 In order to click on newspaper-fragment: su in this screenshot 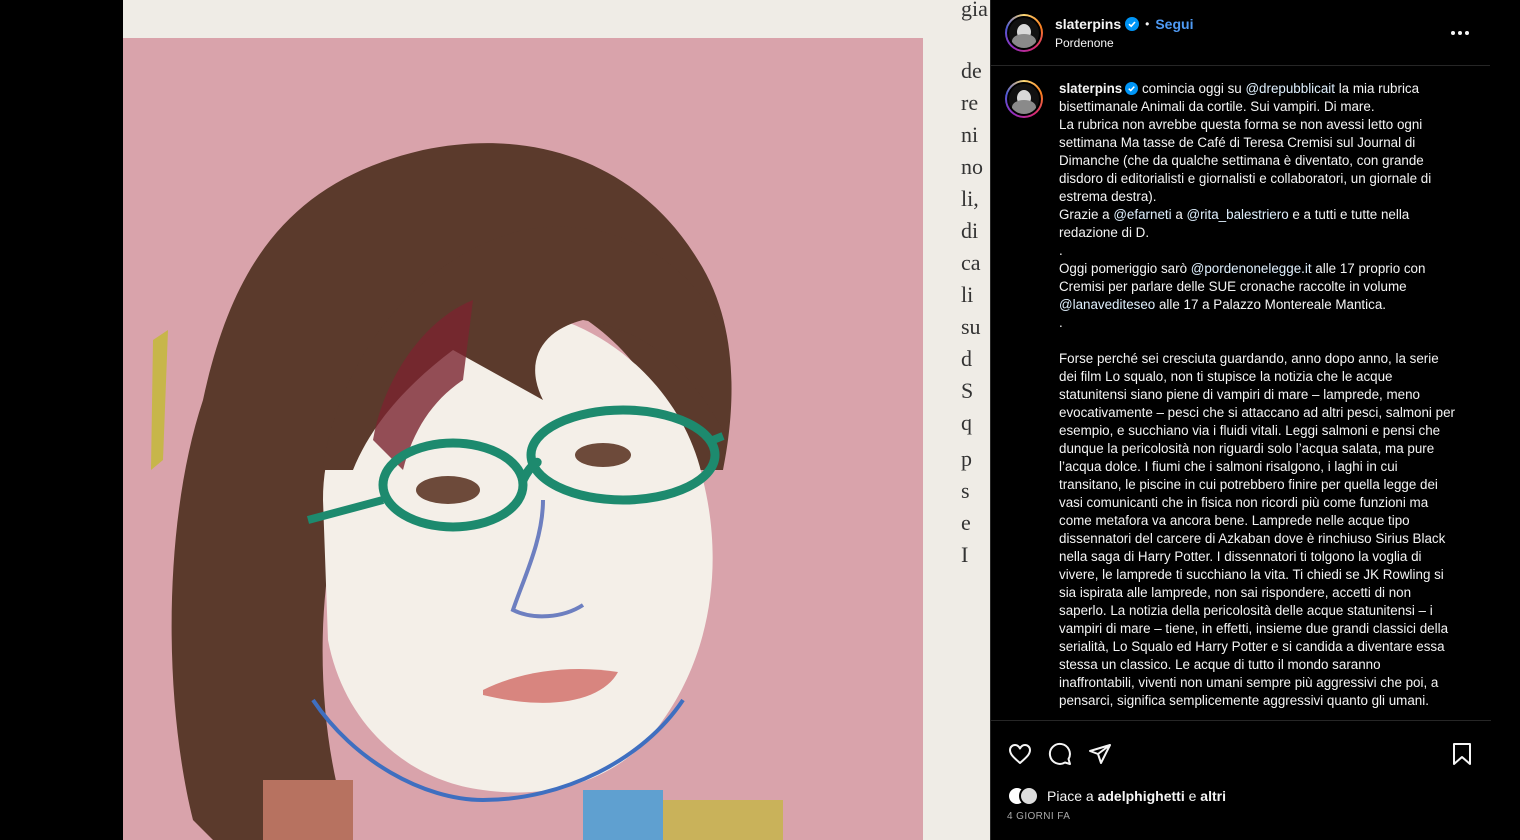, I will do `click(971, 326)`.